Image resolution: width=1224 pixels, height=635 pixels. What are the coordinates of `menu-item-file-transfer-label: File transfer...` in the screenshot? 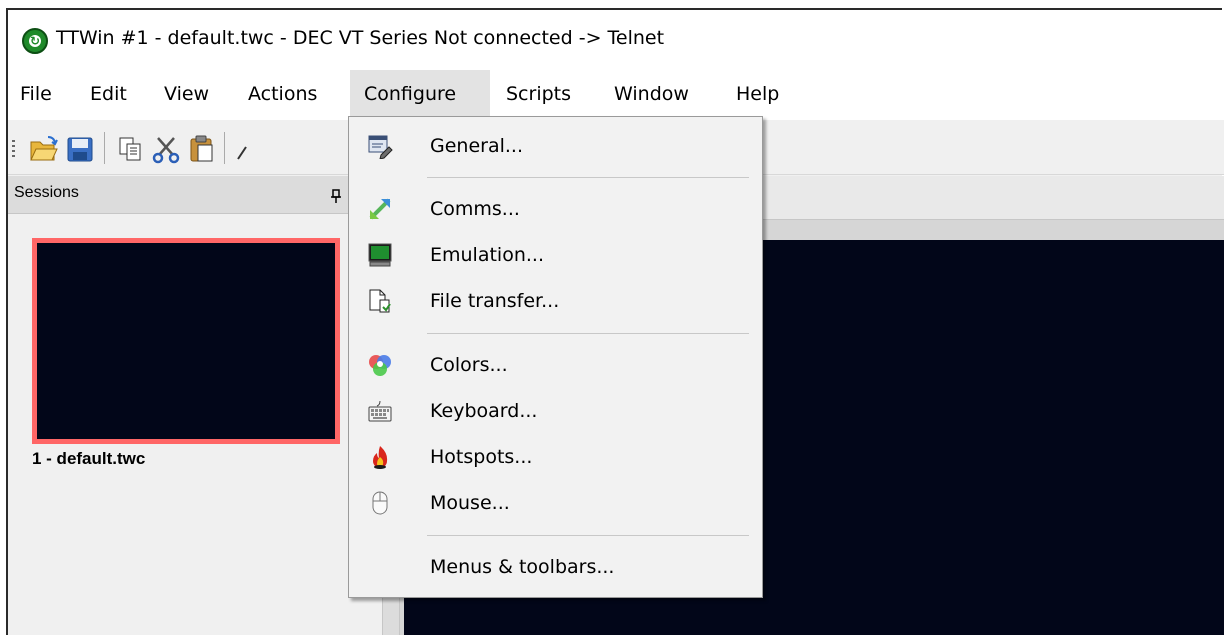 It's located at (495, 301).